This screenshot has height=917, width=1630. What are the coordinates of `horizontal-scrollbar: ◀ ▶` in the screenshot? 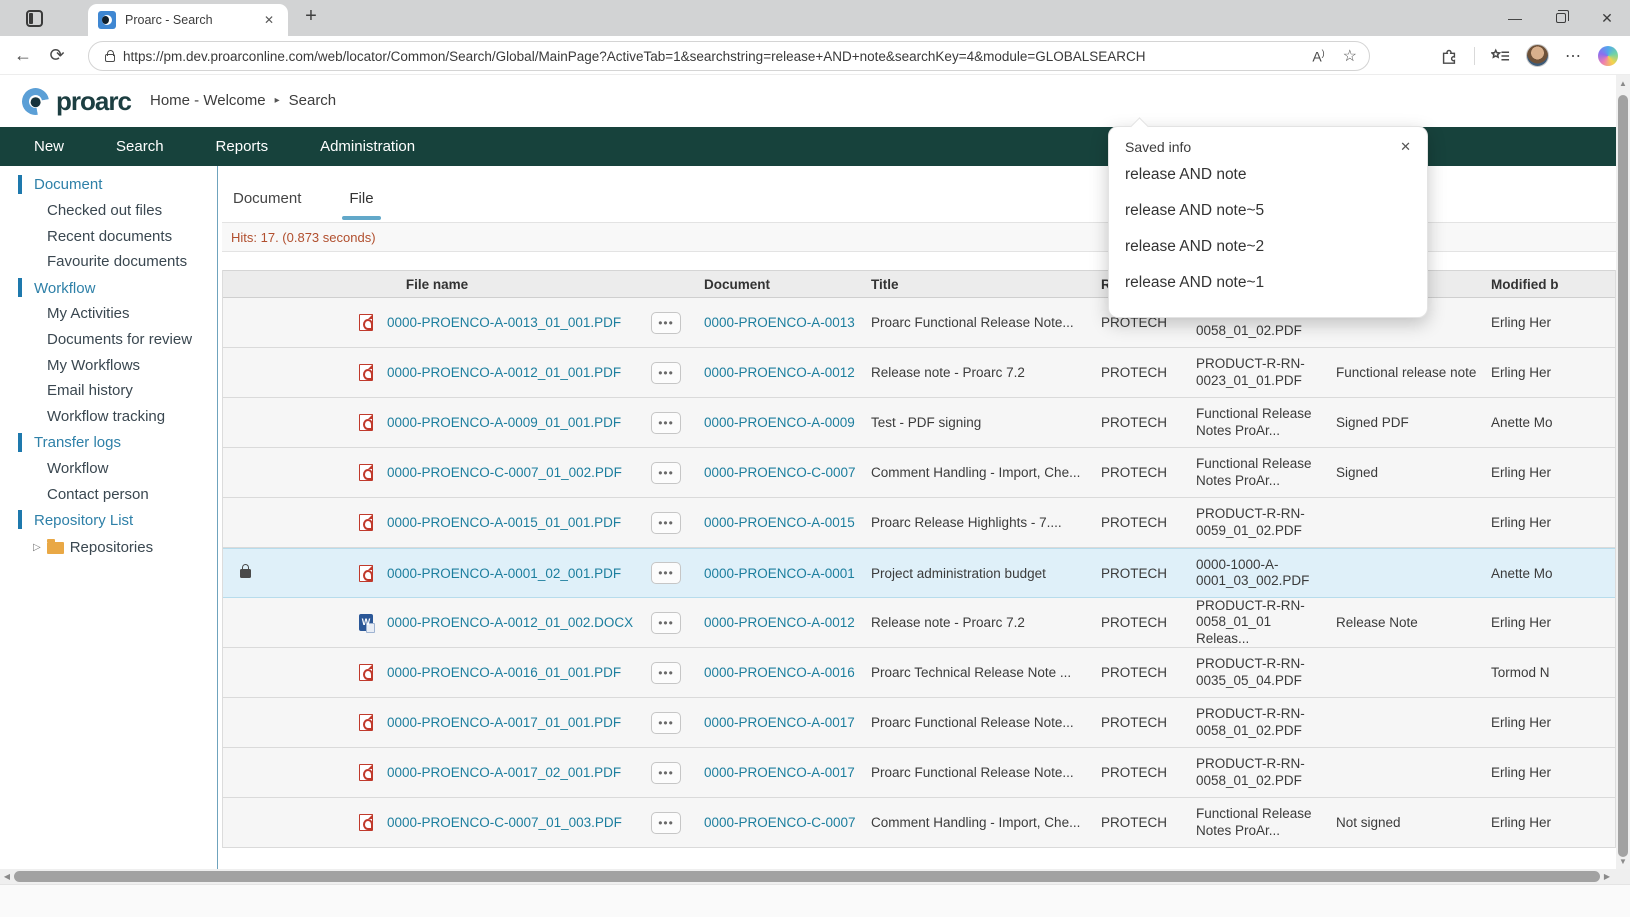 It's located at (808, 876).